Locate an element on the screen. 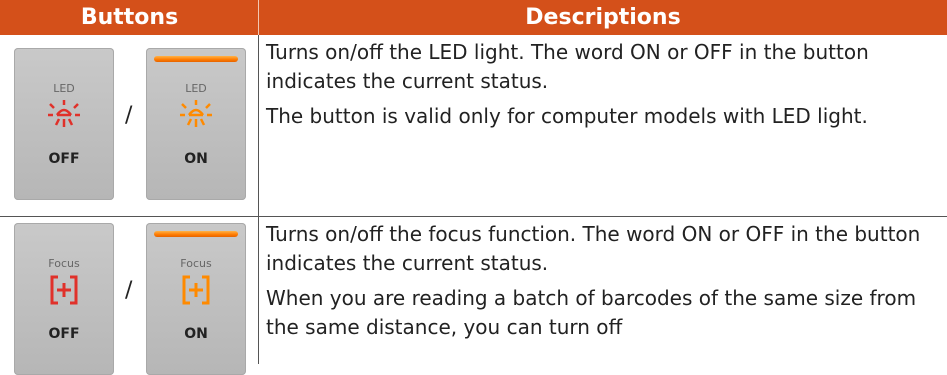  led-on-indicator is located at coordinates (196, 59).